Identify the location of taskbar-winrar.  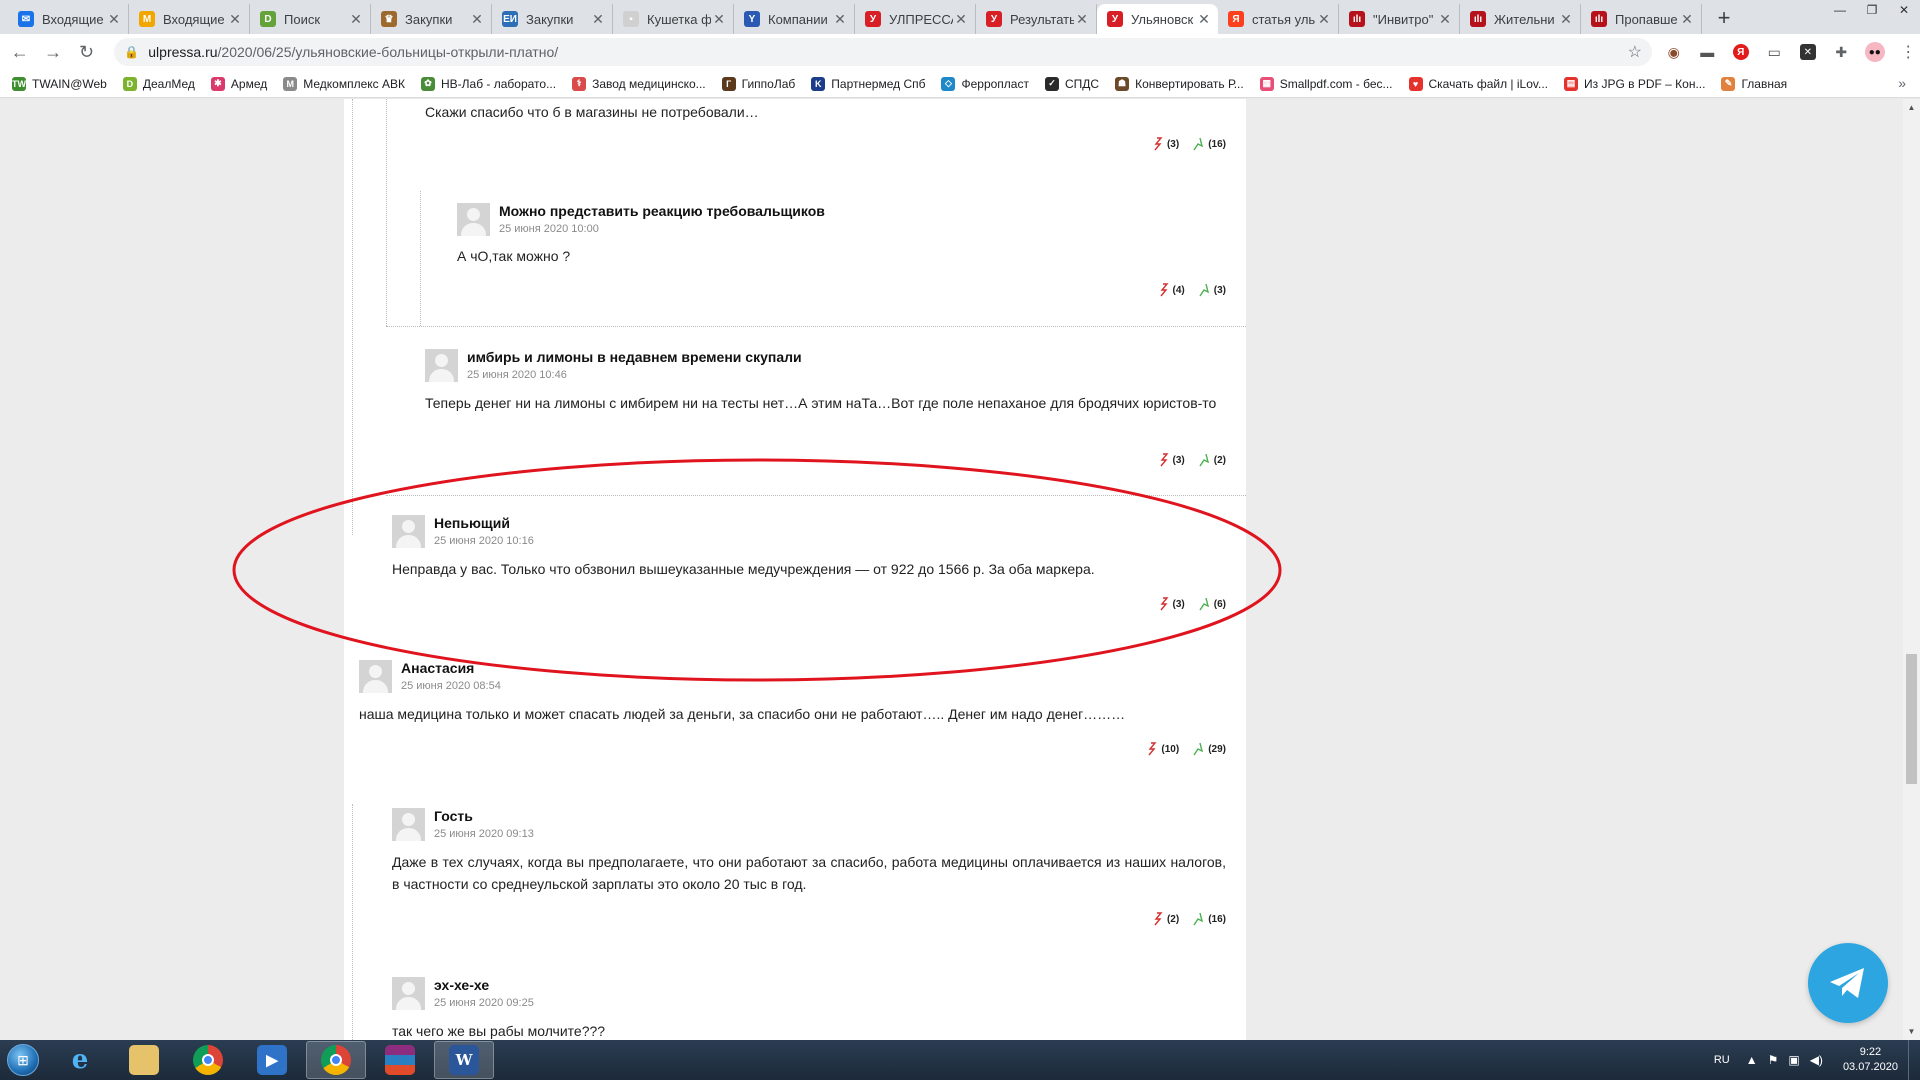
(400, 1060).